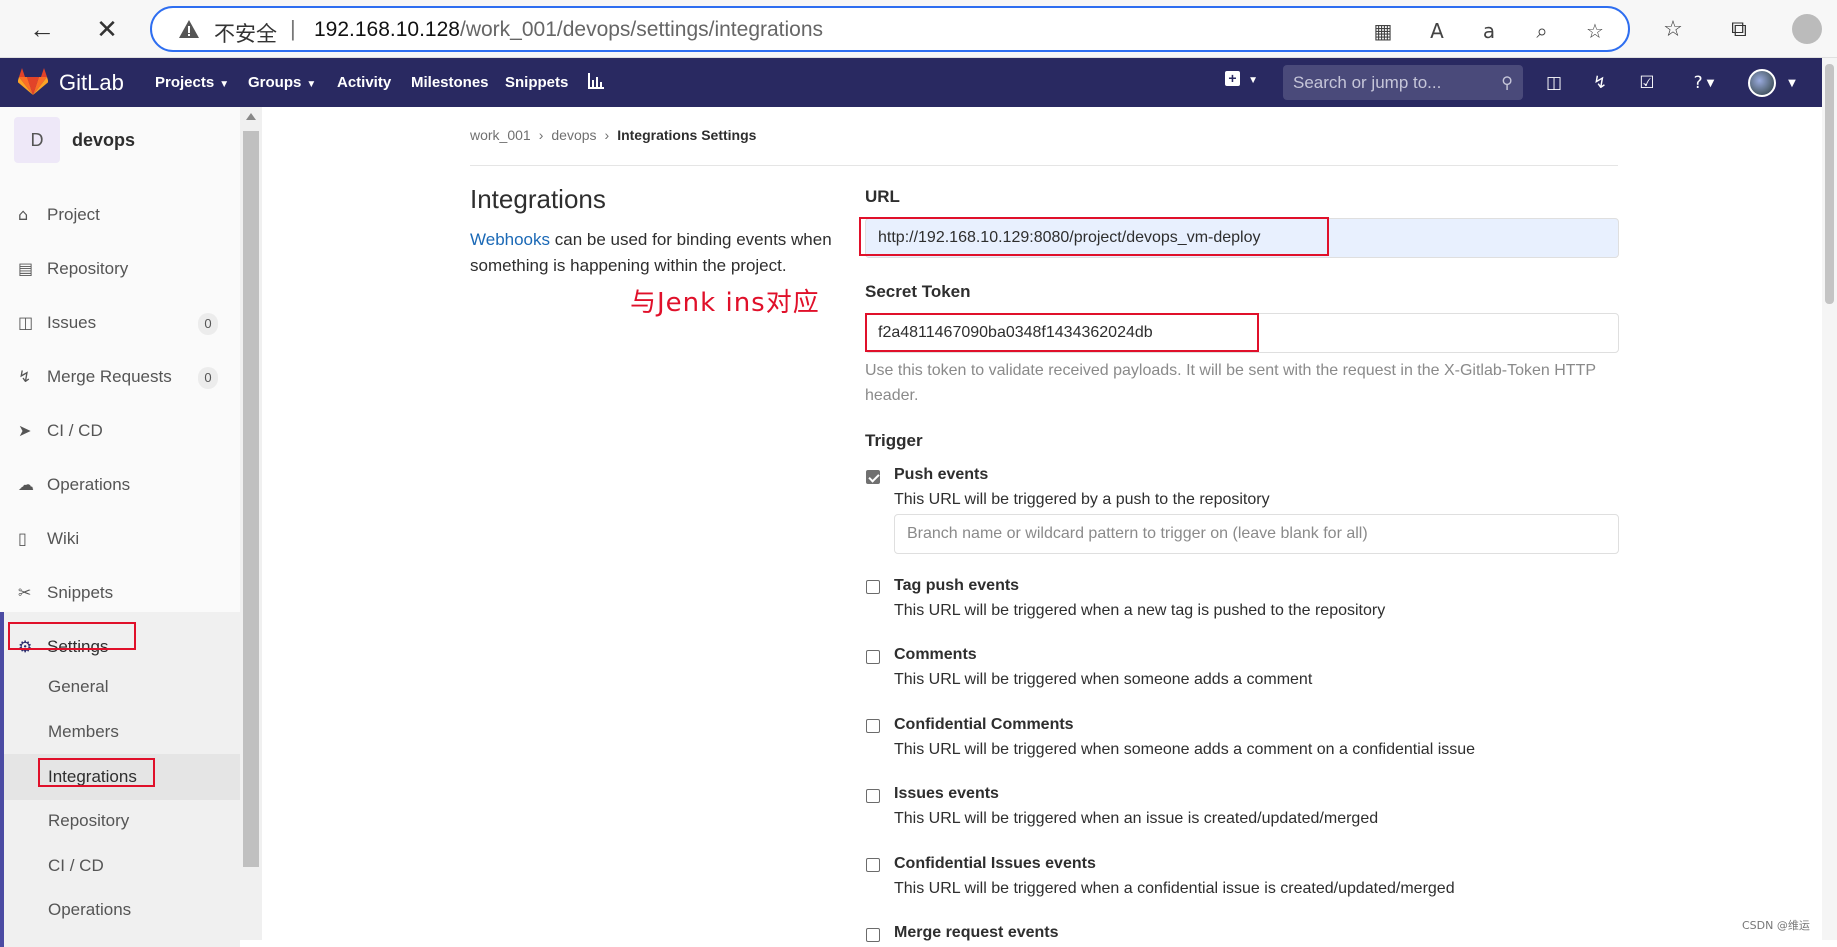  Describe the element at coordinates (120, 593) in the screenshot. I see `sidebar-item-snippets: ✂ Snippets` at that location.